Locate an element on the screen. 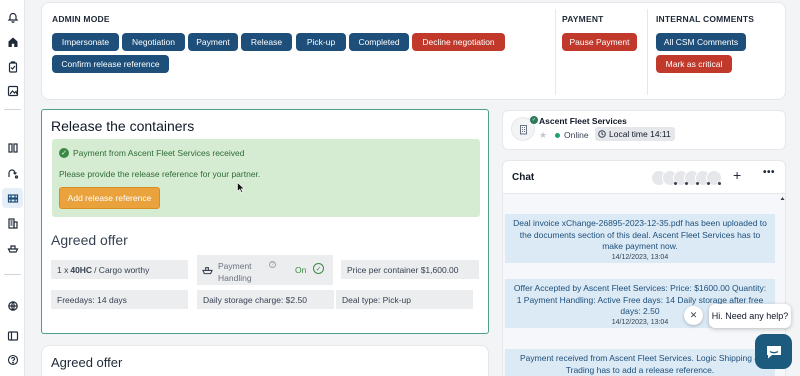  buildings-icon is located at coordinates (12, 223).